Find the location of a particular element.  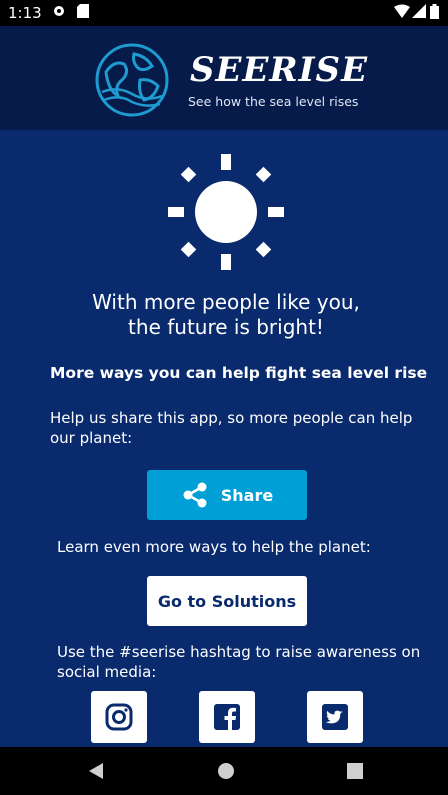

back-icon is located at coordinates (96, 773).